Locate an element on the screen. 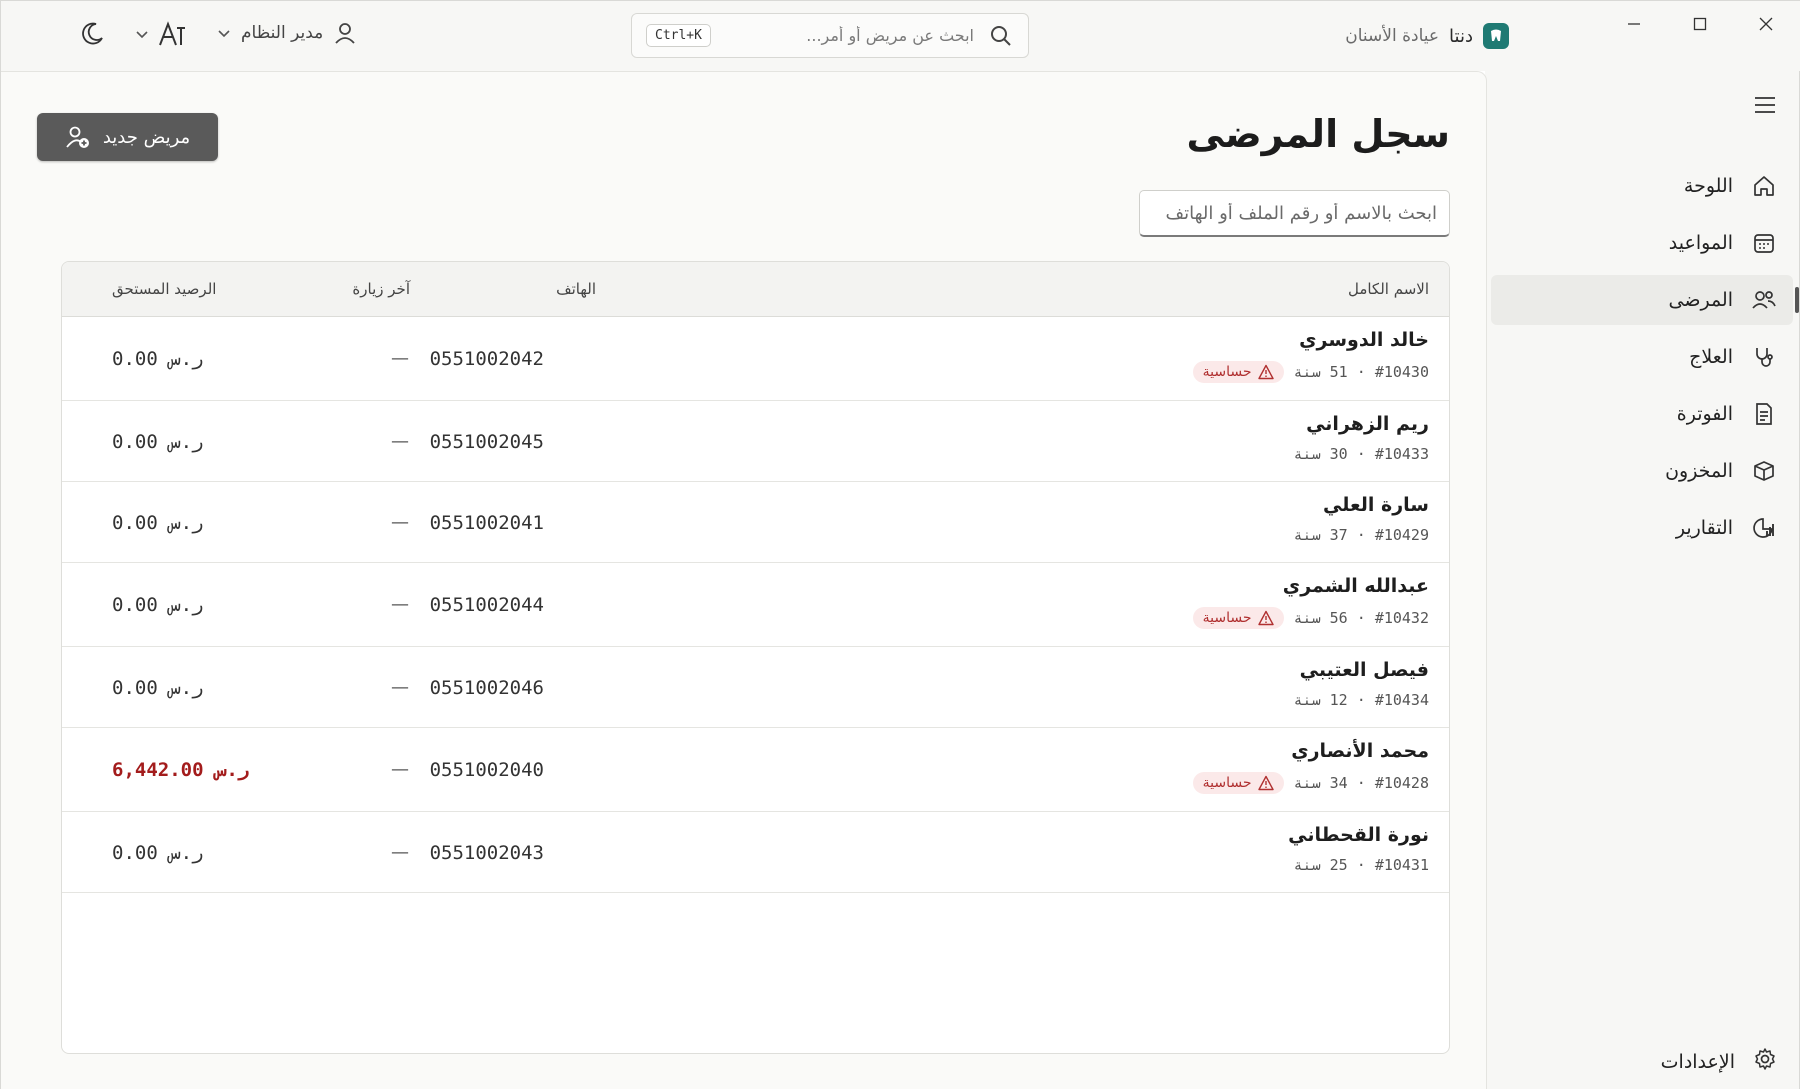 This screenshot has width=1800, height=1089. sidebar-item-settings: الإعدادات is located at coordinates (1719, 1061).